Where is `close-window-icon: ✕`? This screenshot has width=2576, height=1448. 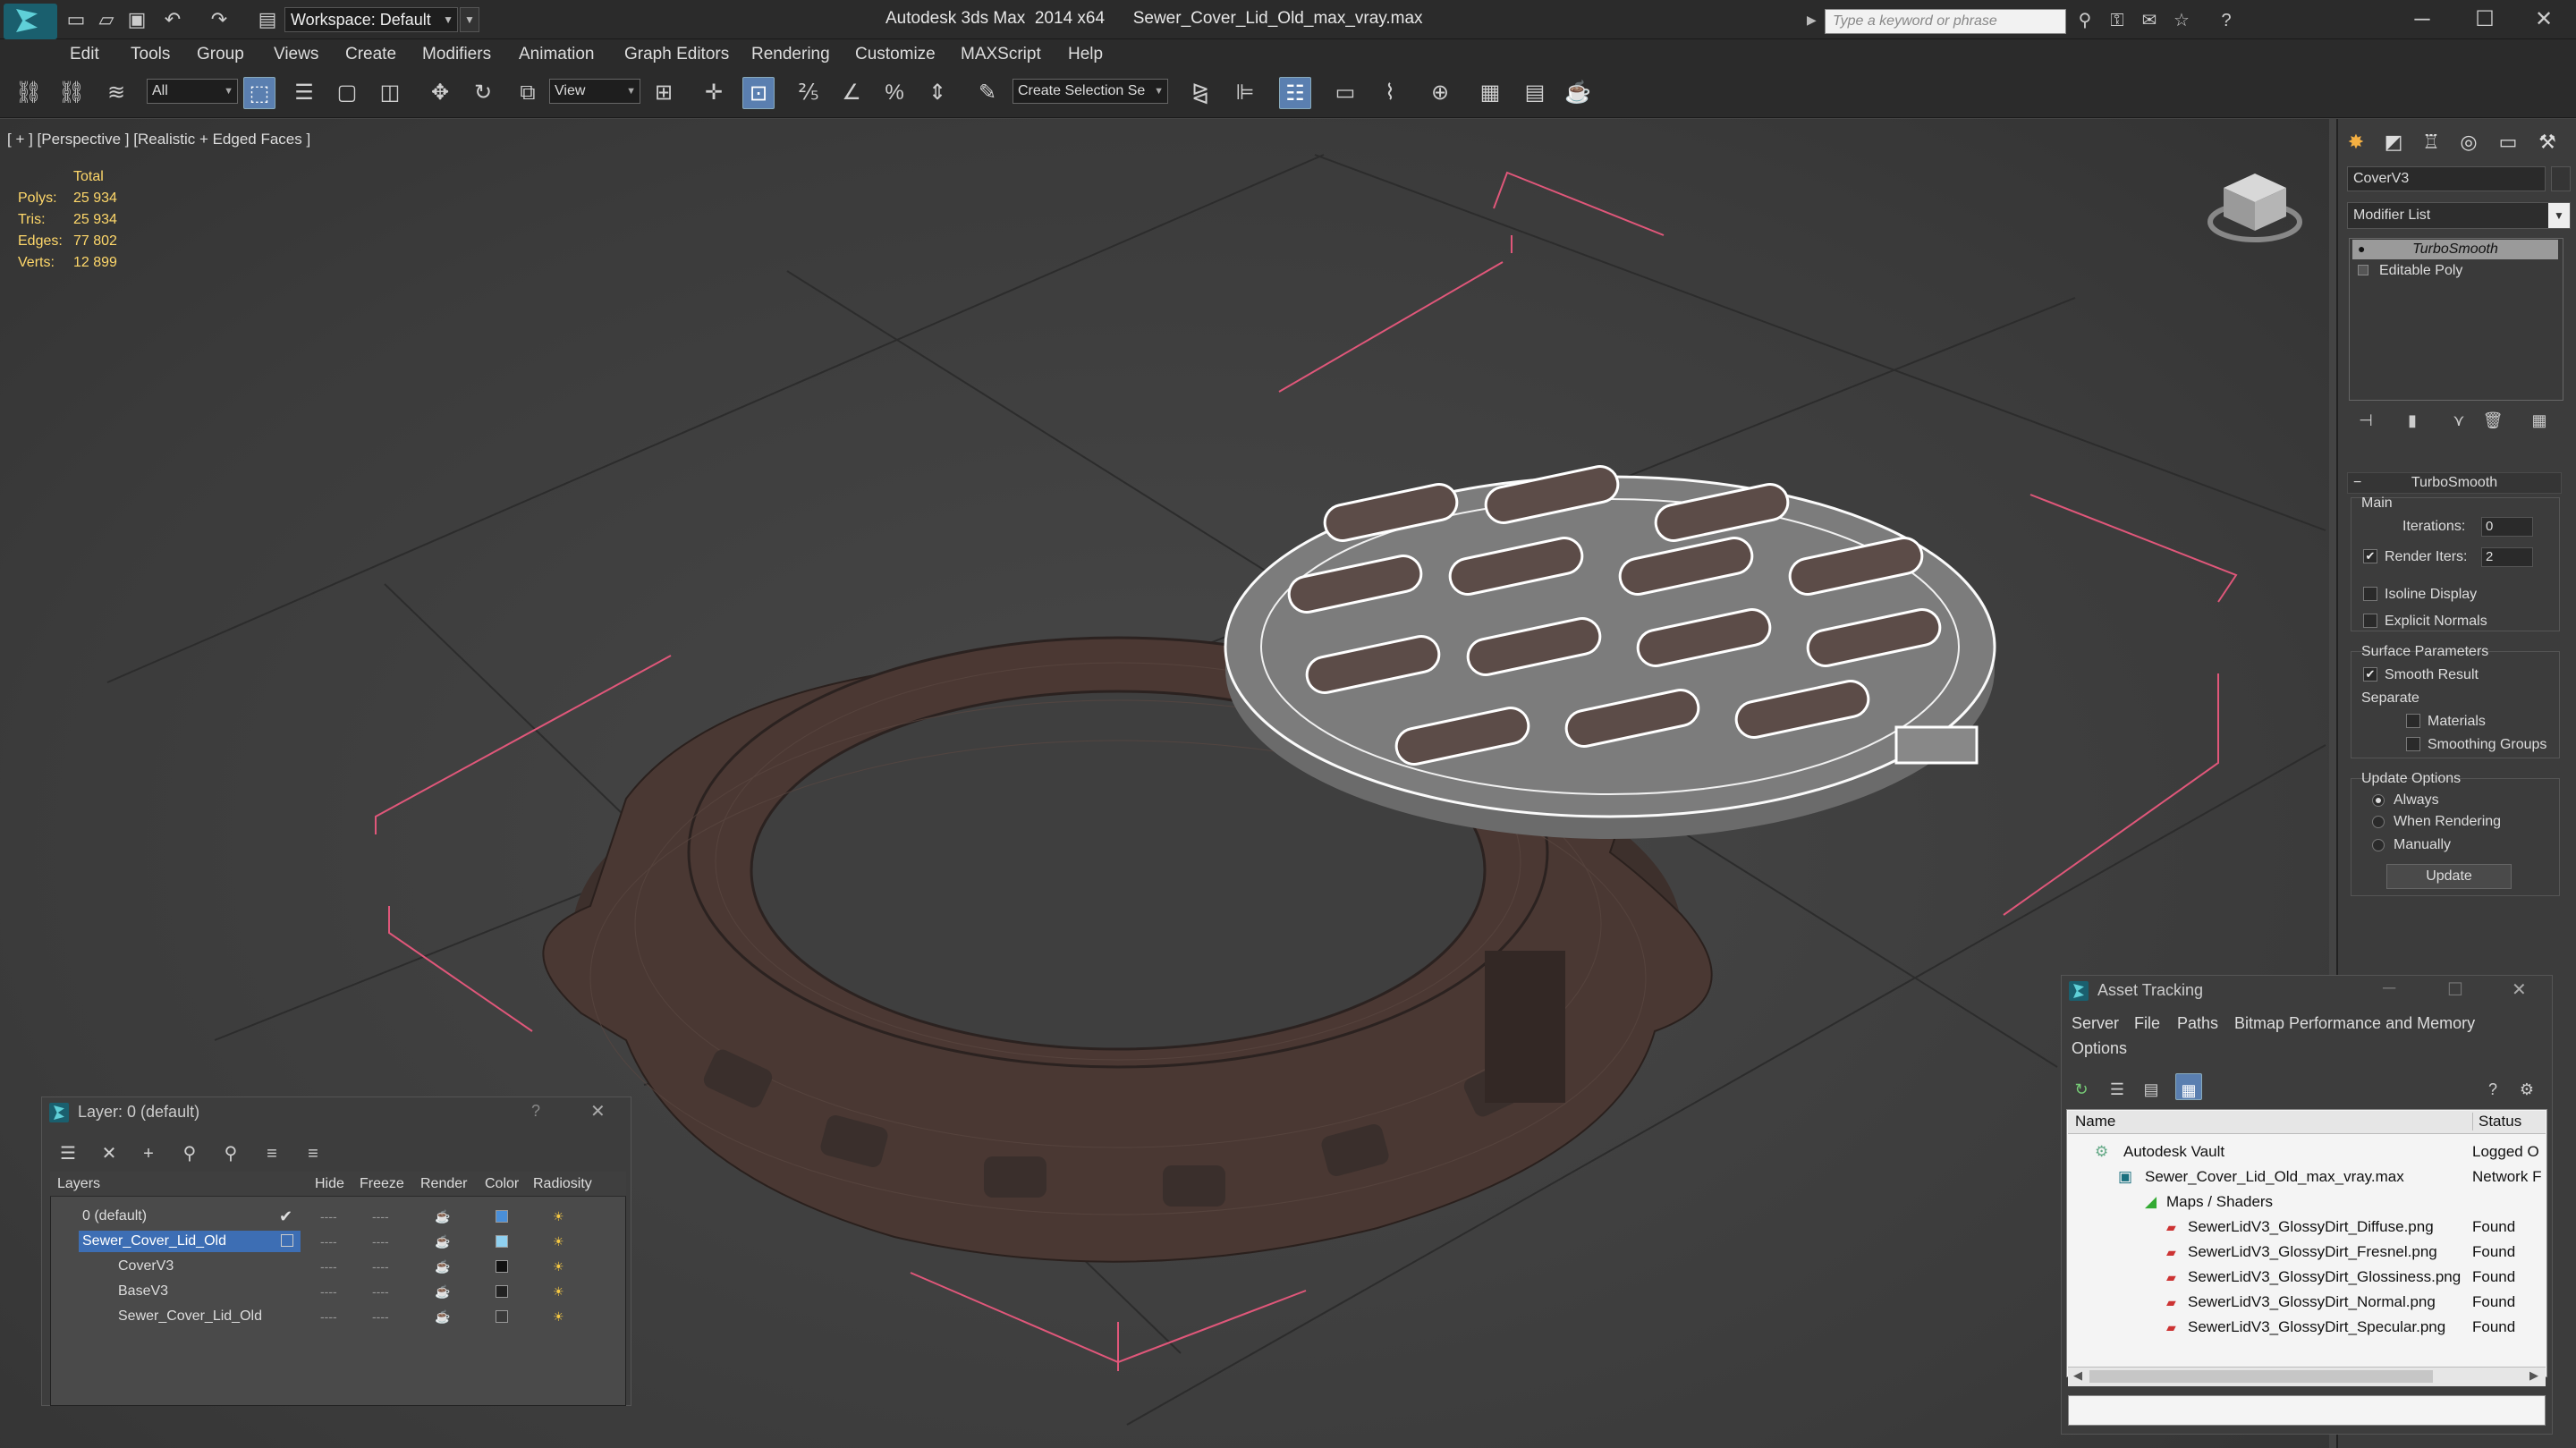 close-window-icon: ✕ is located at coordinates (2544, 20).